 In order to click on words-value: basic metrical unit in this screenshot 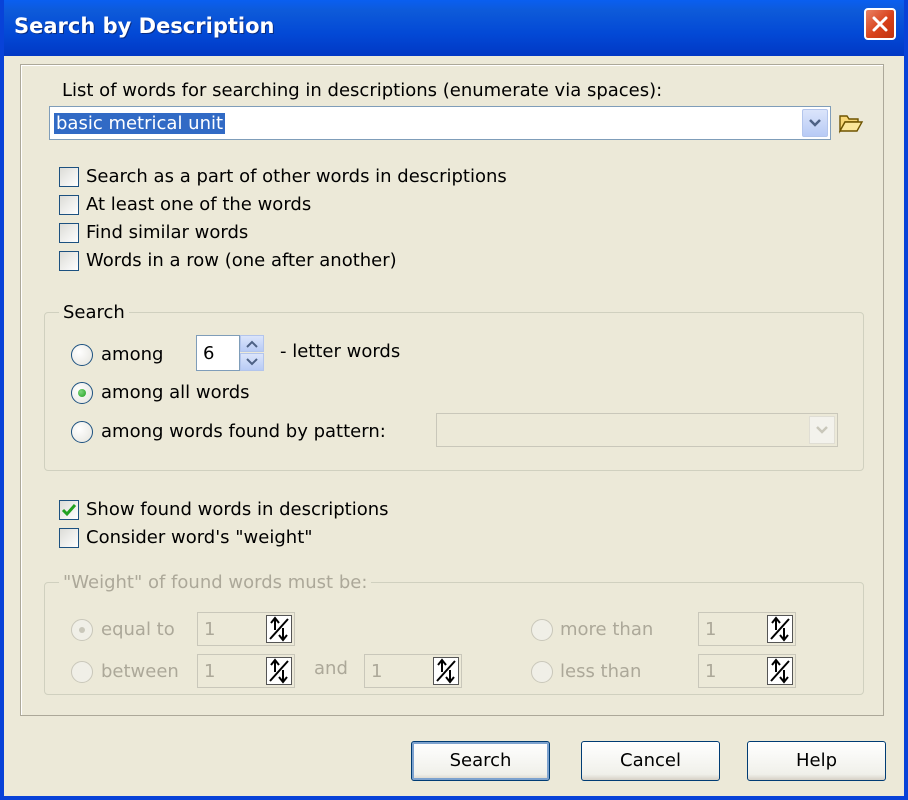, I will do `click(140, 123)`.